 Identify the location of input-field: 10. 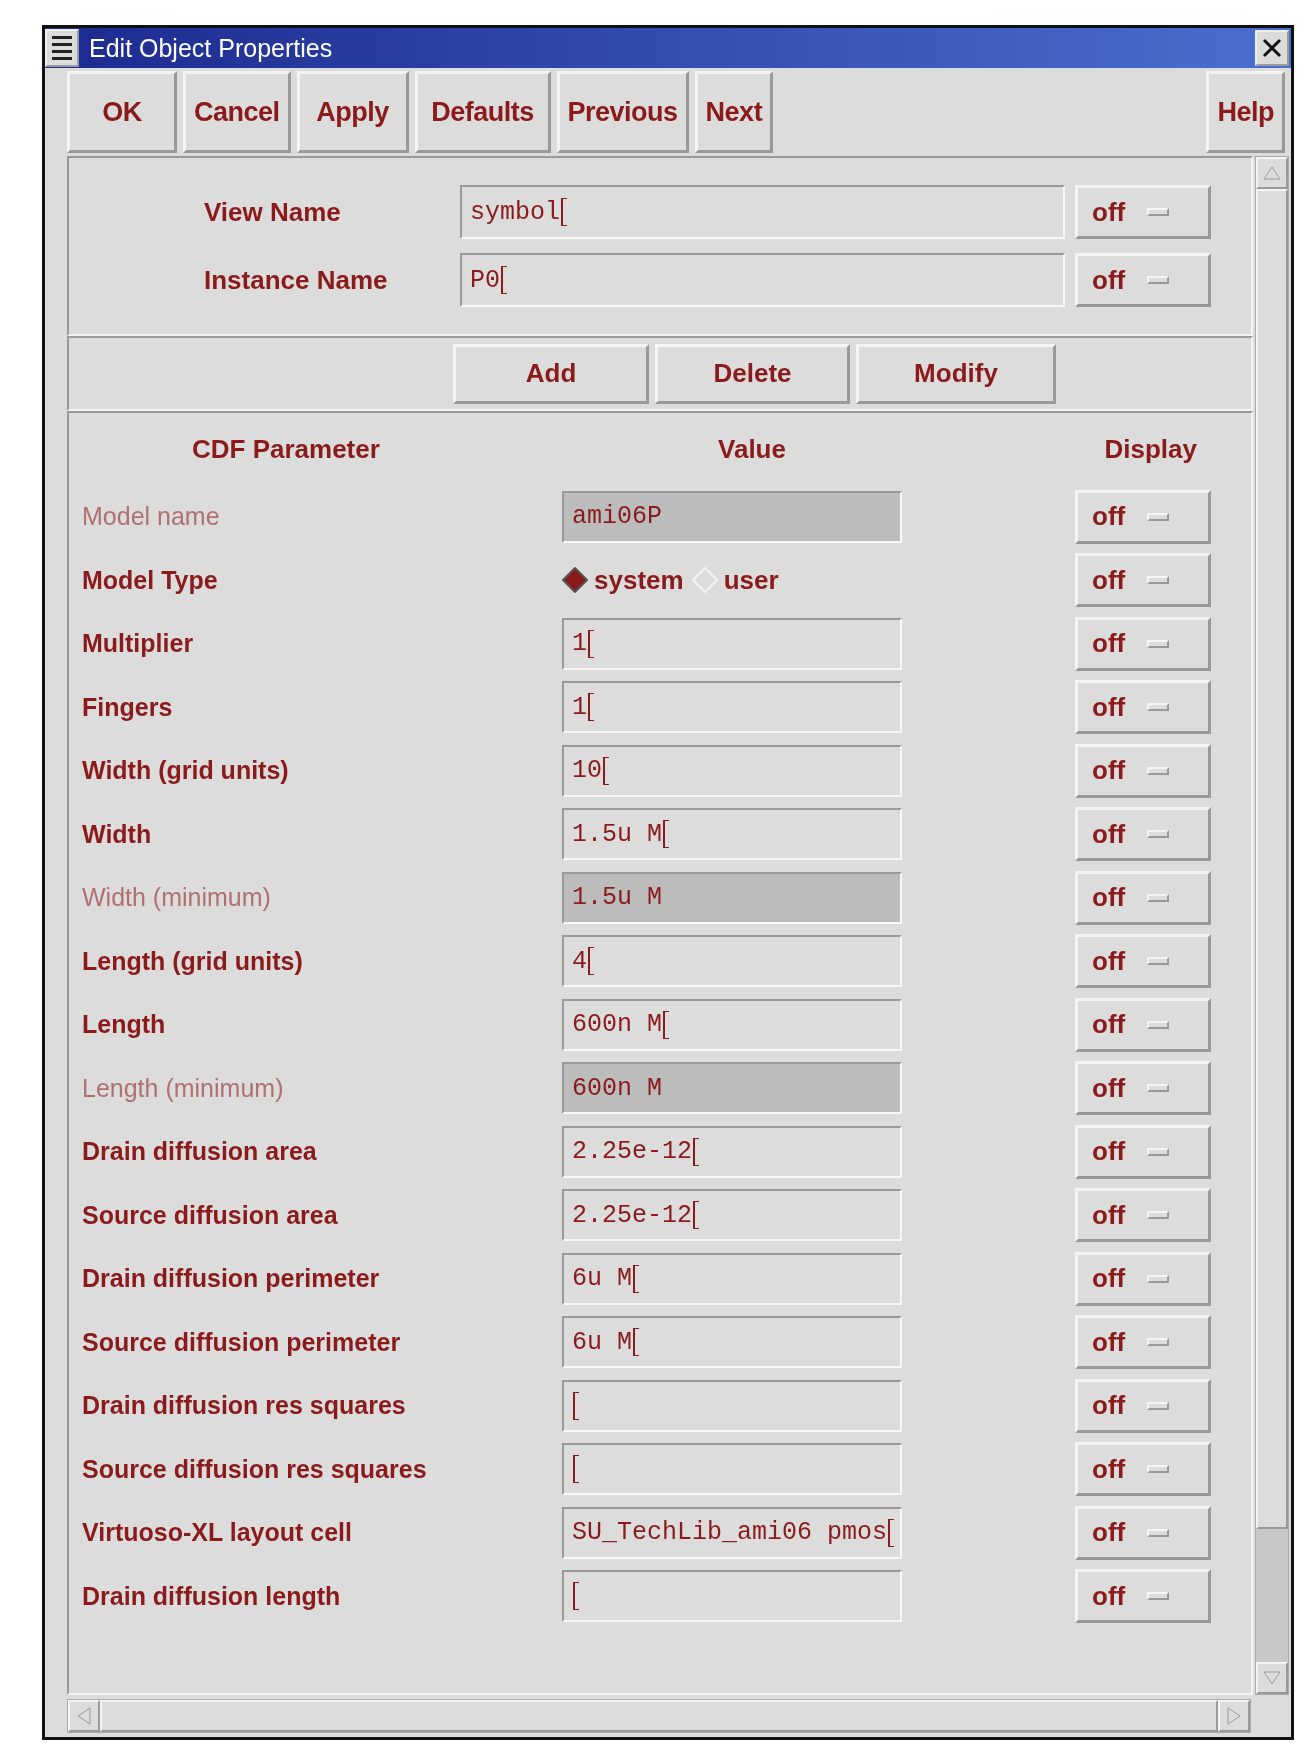
(732, 770).